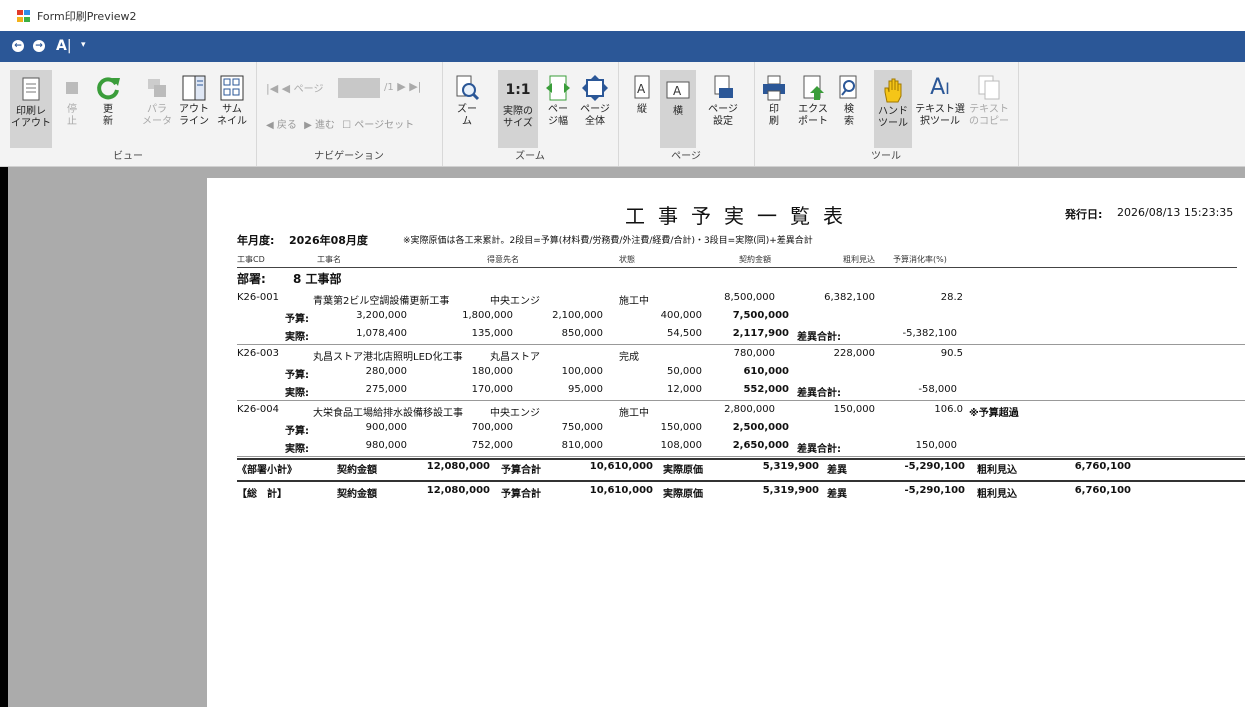  I want to click on search-icon, so click(849, 88).